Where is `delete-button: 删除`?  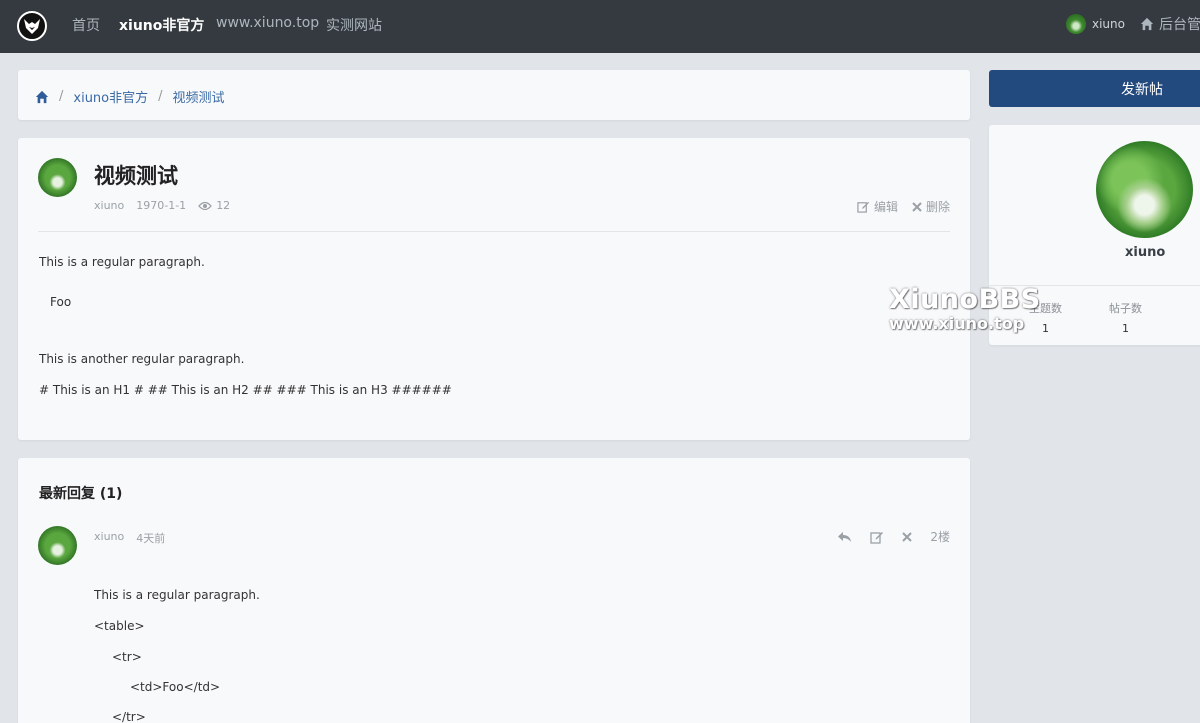
delete-button: 删除 is located at coordinates (931, 206).